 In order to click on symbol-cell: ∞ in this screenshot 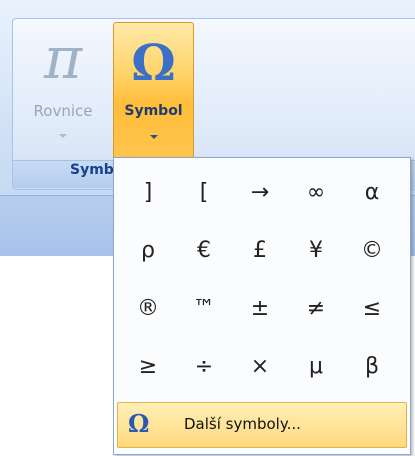, I will do `click(316, 193)`.